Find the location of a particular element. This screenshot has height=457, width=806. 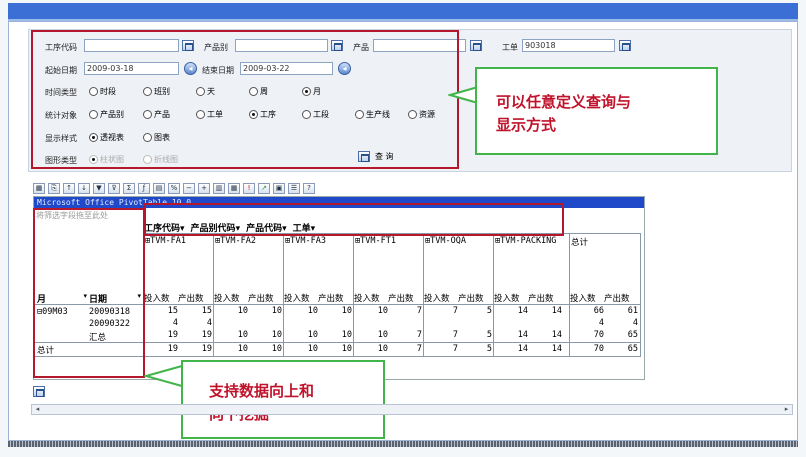

status-bar is located at coordinates (403, 444).